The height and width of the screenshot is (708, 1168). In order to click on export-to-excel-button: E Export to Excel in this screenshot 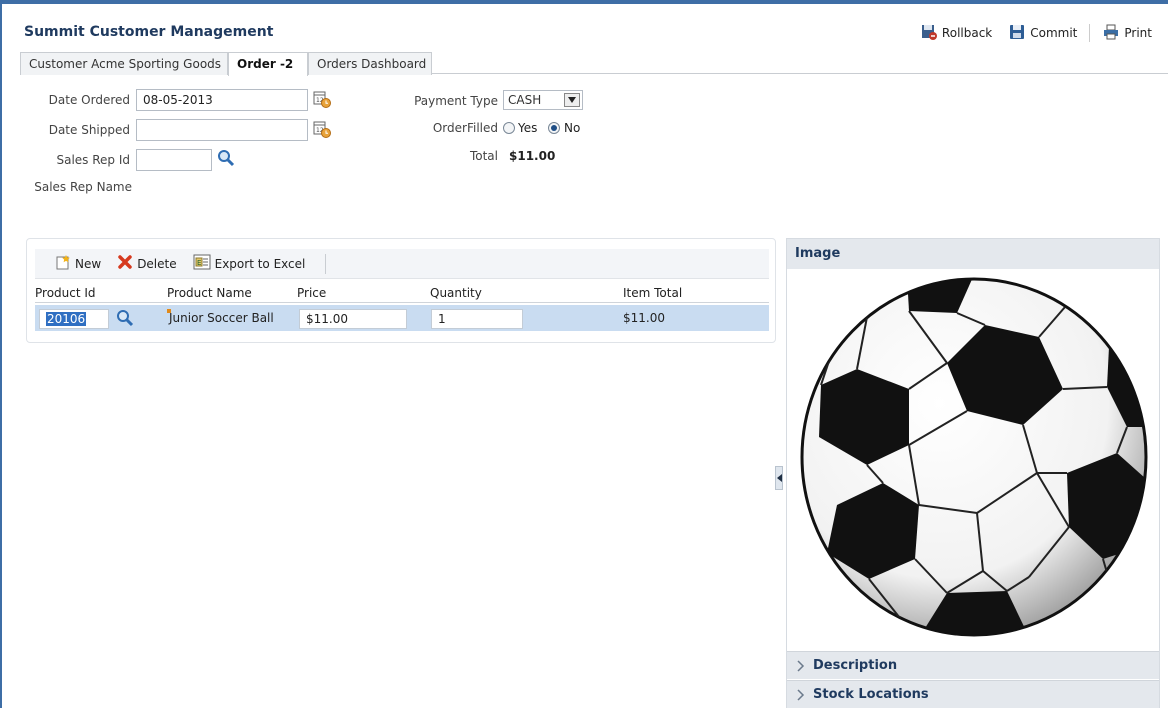, I will do `click(249, 263)`.